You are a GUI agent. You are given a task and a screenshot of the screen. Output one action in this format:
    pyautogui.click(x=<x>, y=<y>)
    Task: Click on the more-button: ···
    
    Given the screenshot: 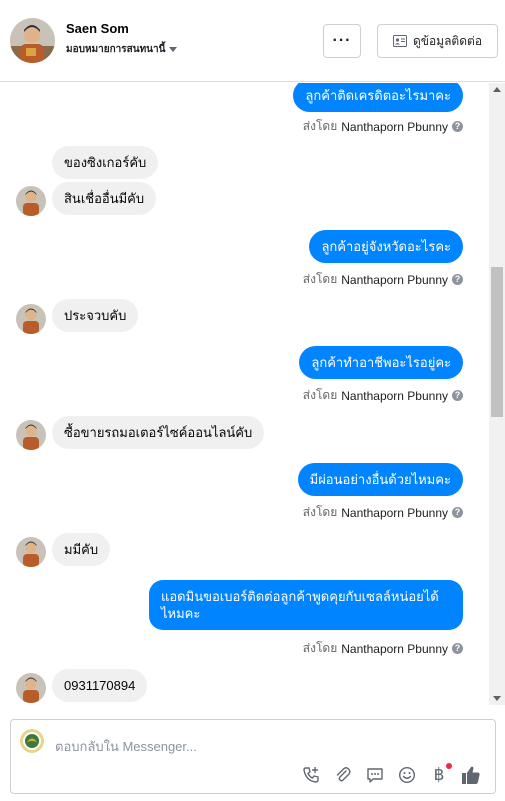 What is the action you would take?
    pyautogui.click(x=342, y=41)
    